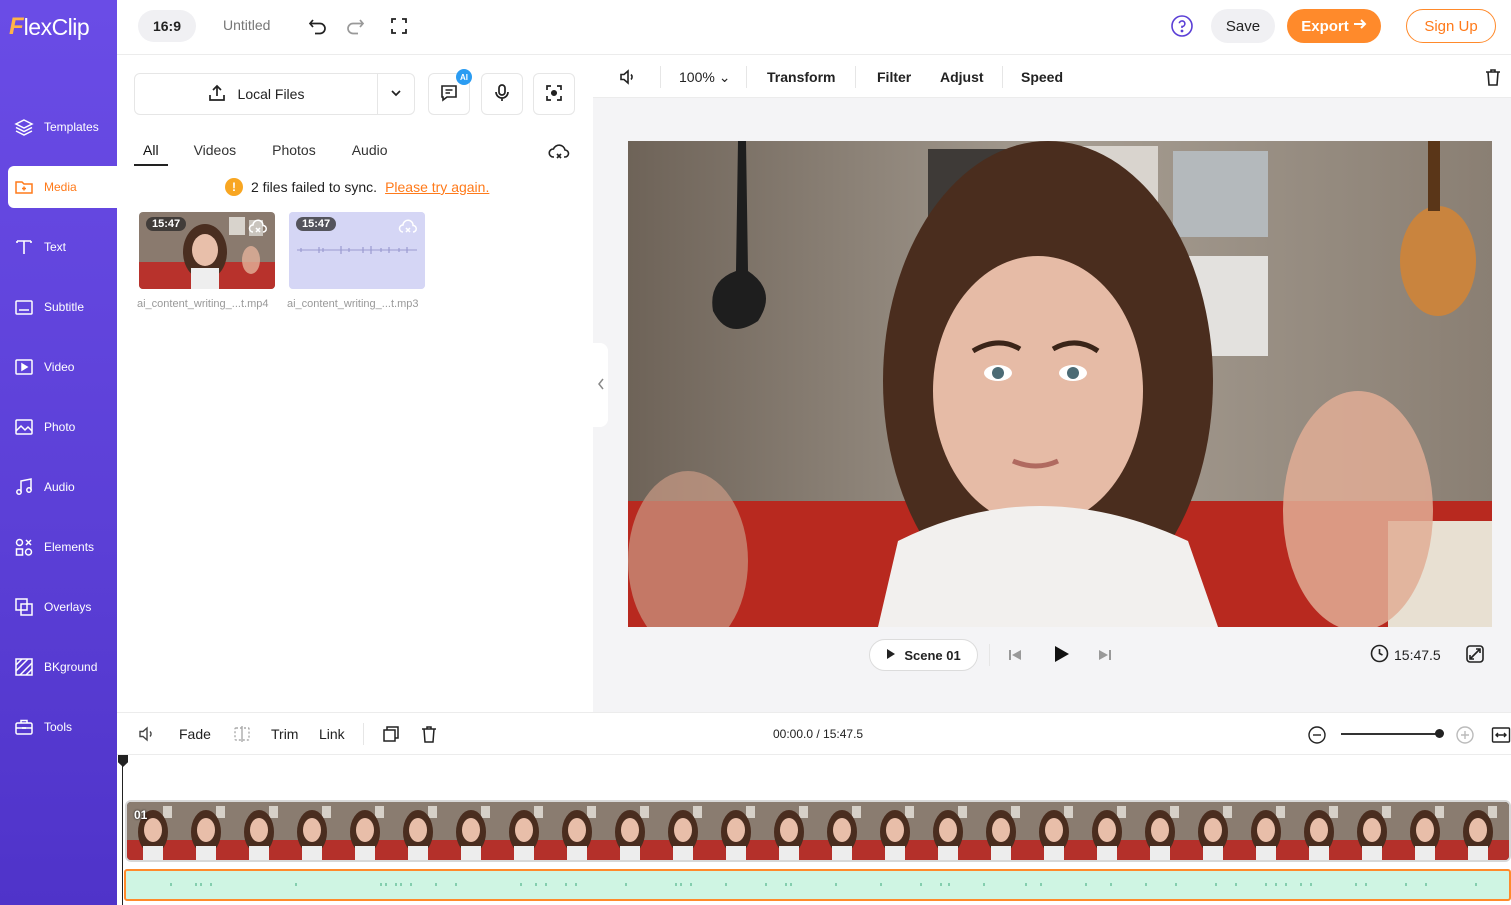 The width and height of the screenshot is (1511, 905). I want to click on timeline-time: 00:00.0 / 15:47.5, so click(818, 734).